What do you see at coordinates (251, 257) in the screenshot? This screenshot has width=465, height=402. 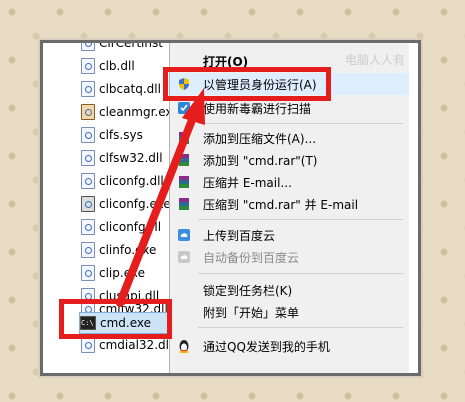 I see `menu-label: 自动备份到百度云` at bounding box center [251, 257].